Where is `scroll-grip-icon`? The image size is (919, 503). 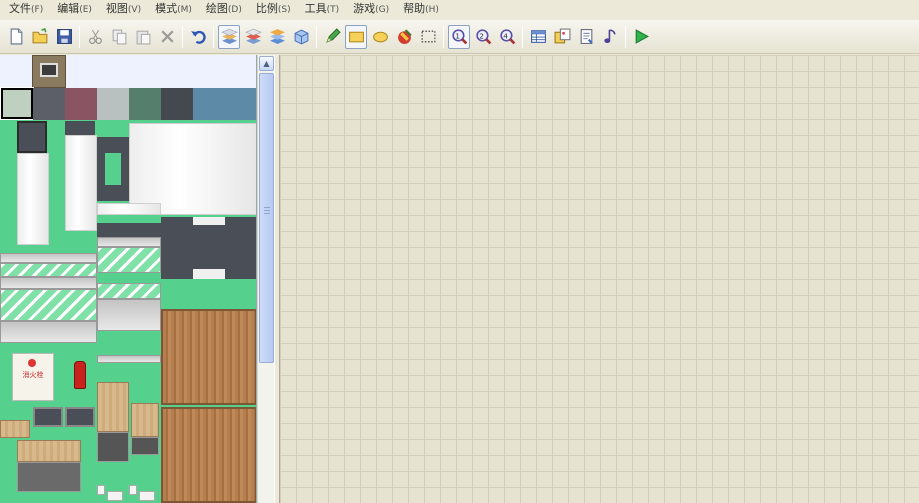 scroll-grip-icon is located at coordinates (267, 211).